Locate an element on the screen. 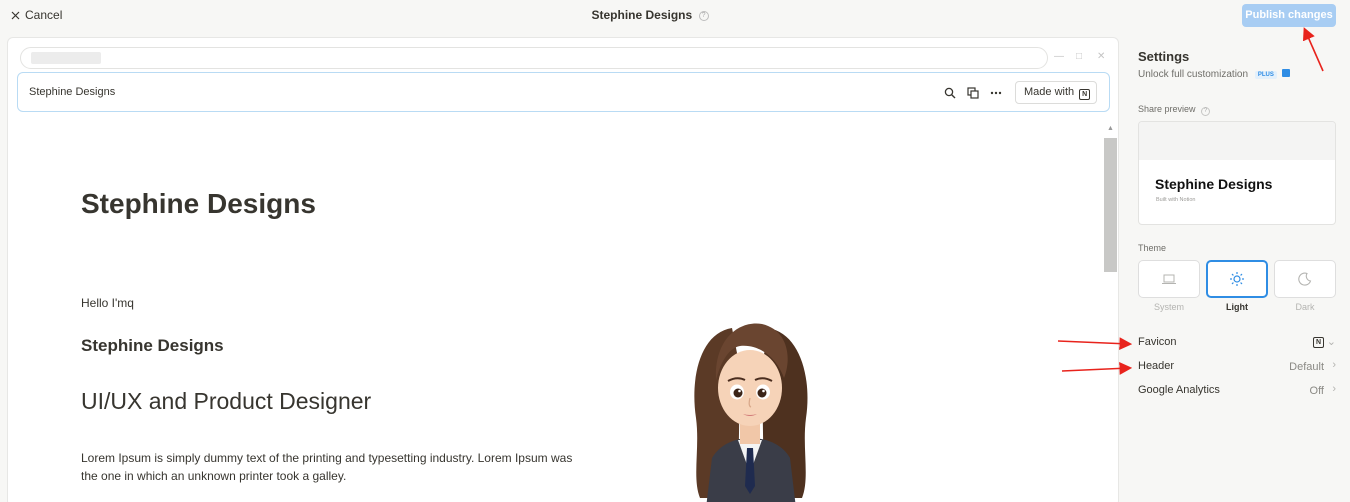 The height and width of the screenshot is (502, 1350). theme-name-system: System is located at coordinates (1168, 307).